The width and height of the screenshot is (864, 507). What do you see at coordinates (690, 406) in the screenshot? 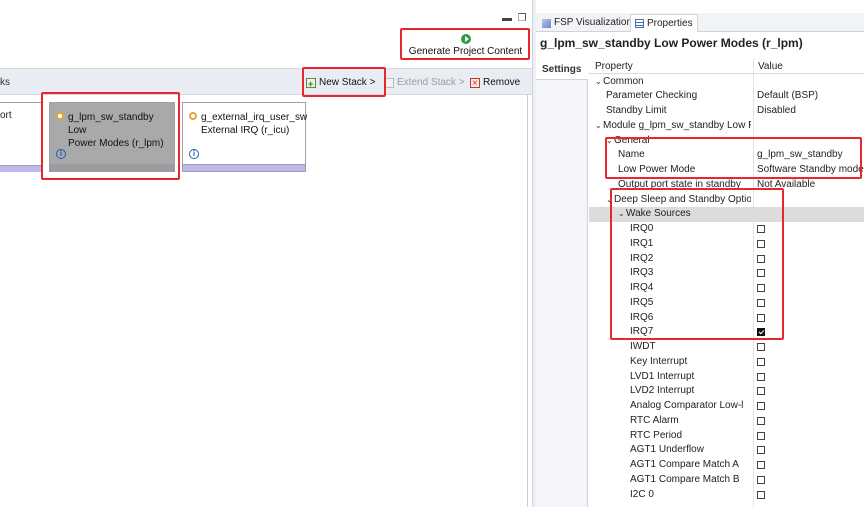
I see `property-label: Analog Comparator Low-l` at bounding box center [690, 406].